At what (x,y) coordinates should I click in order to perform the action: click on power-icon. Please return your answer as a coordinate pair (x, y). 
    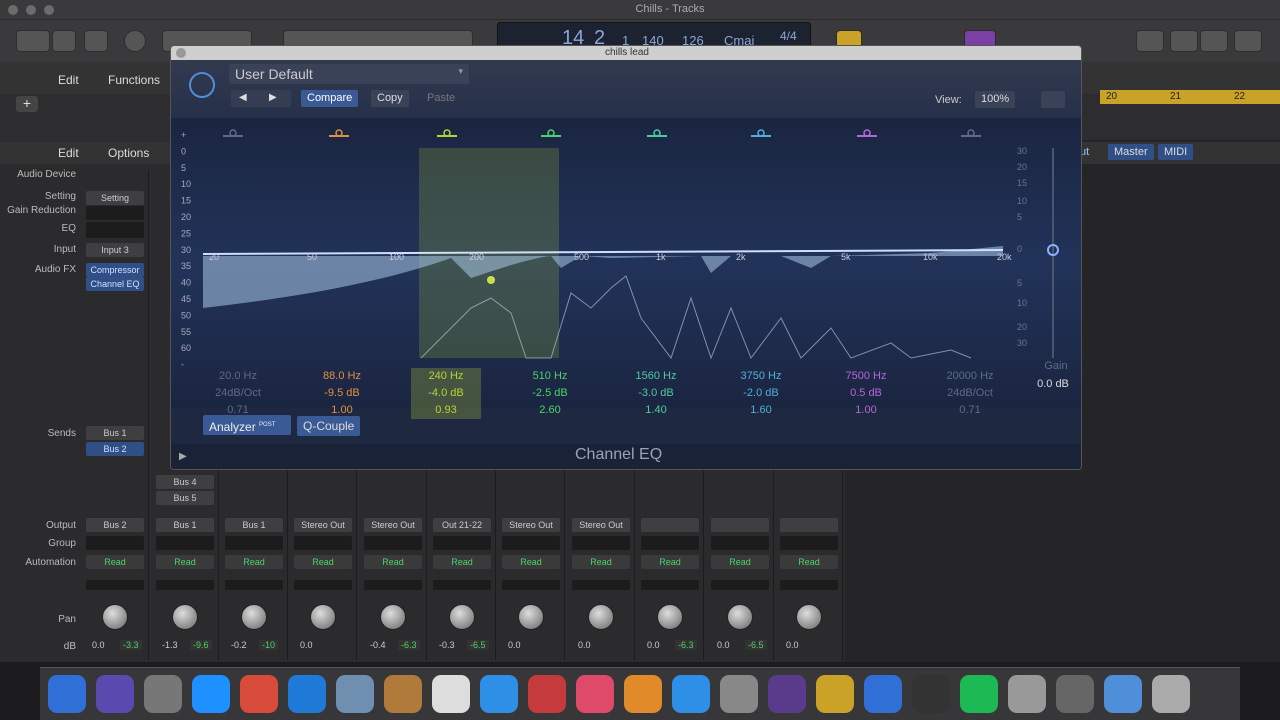
    Looking at the image, I should click on (202, 85).